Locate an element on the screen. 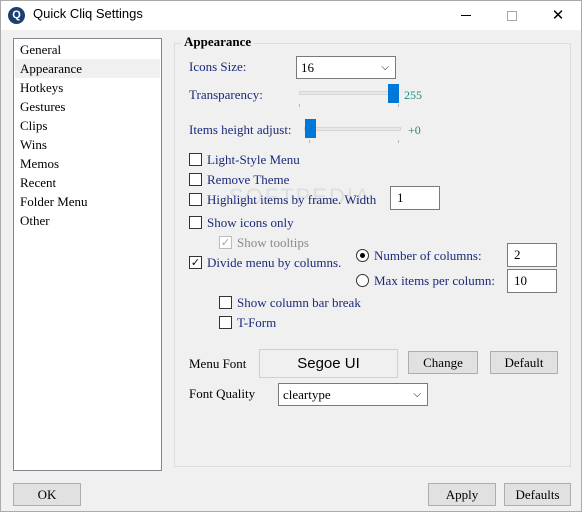  close-icon: ✕ is located at coordinates (558, 15).